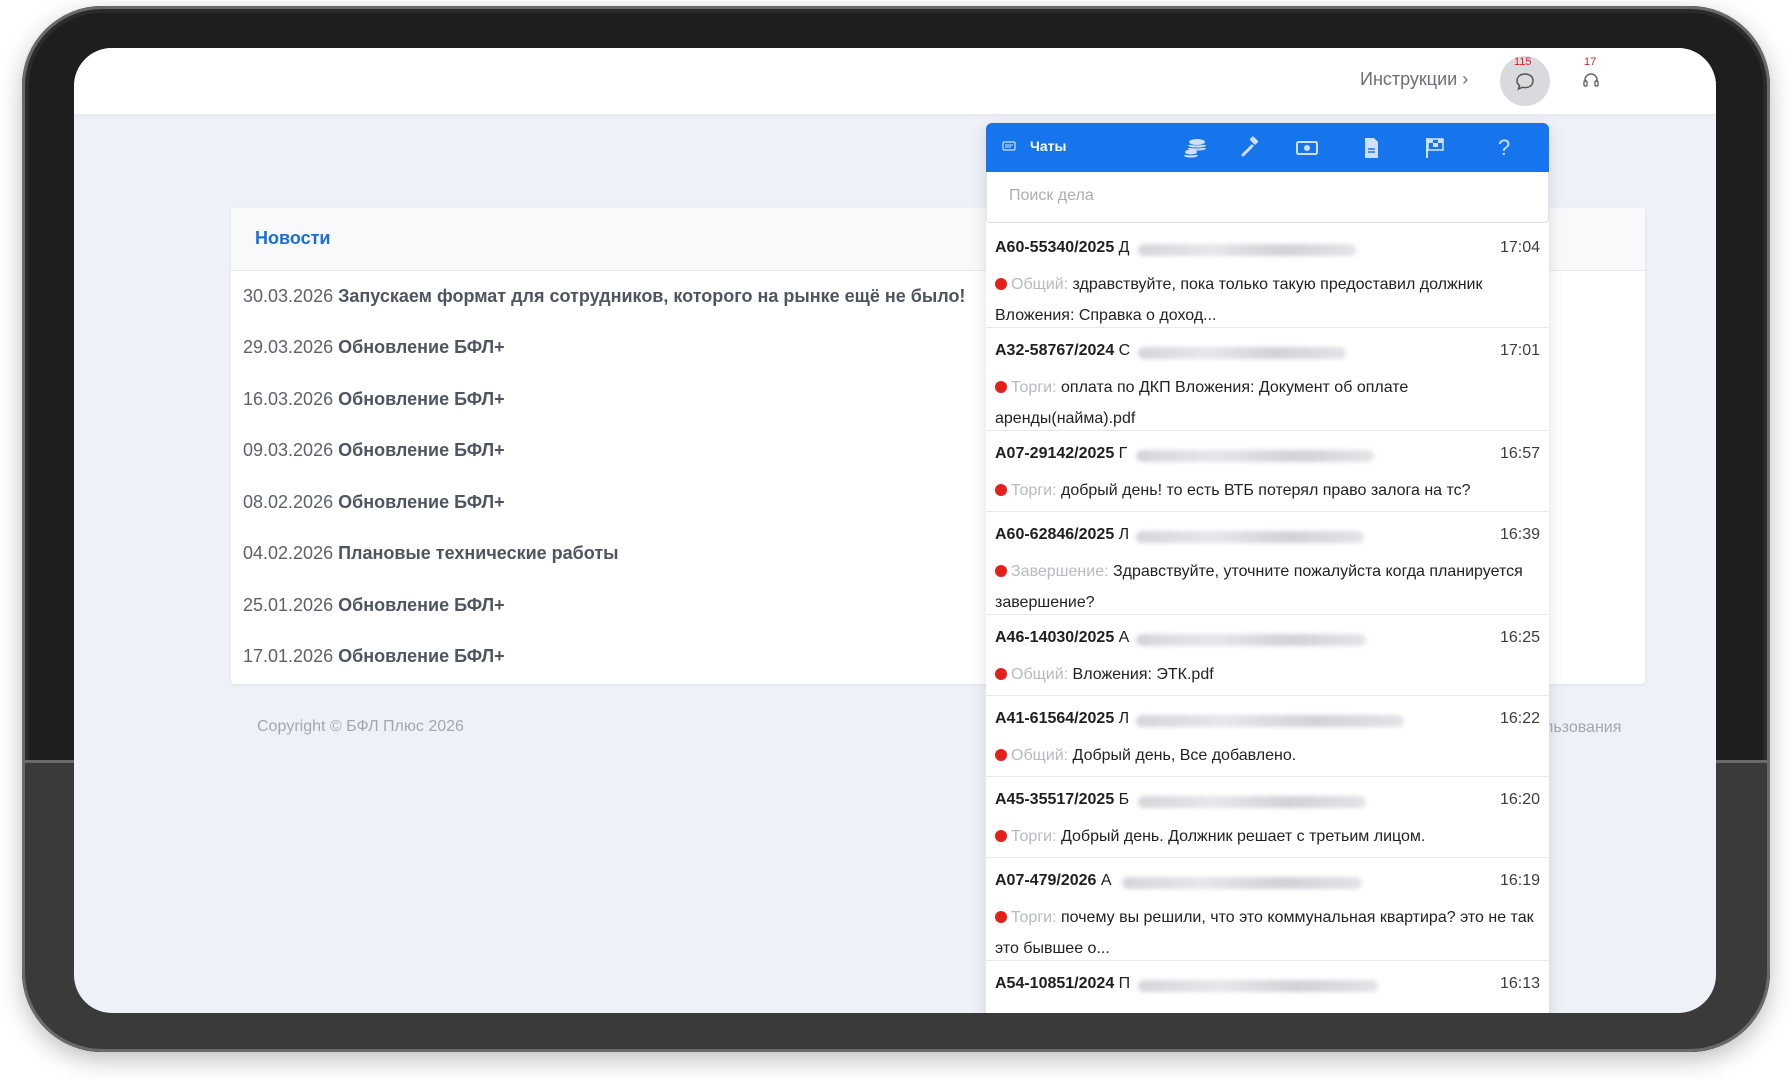 Image resolution: width=1792 pixels, height=1079 pixels. Describe the element at coordinates (1519, 718) in the screenshot. I see `message-time: 16:22` at that location.